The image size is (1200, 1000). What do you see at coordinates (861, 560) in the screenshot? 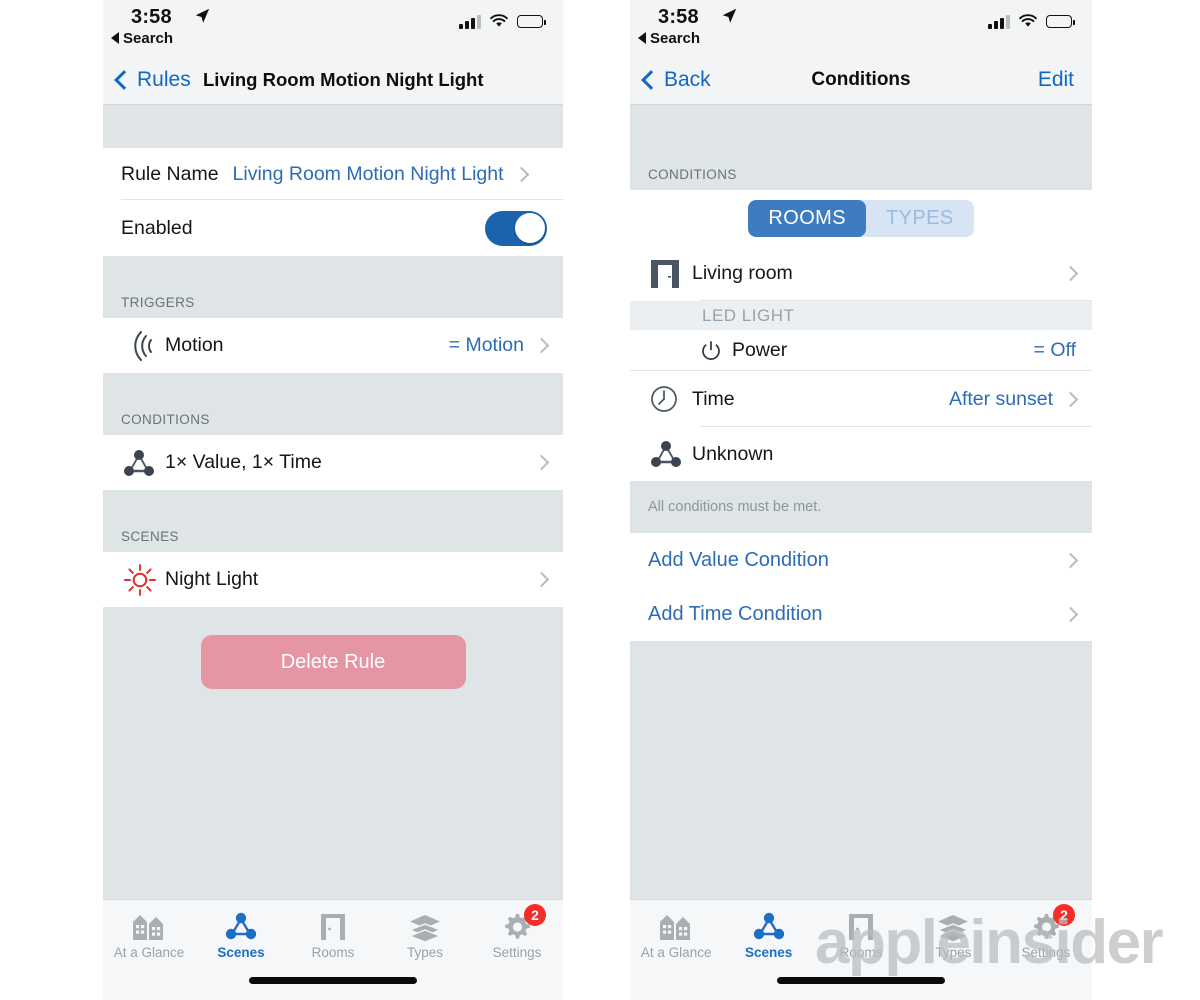
I see `add-value-condition-row: Add Value Condition` at bounding box center [861, 560].